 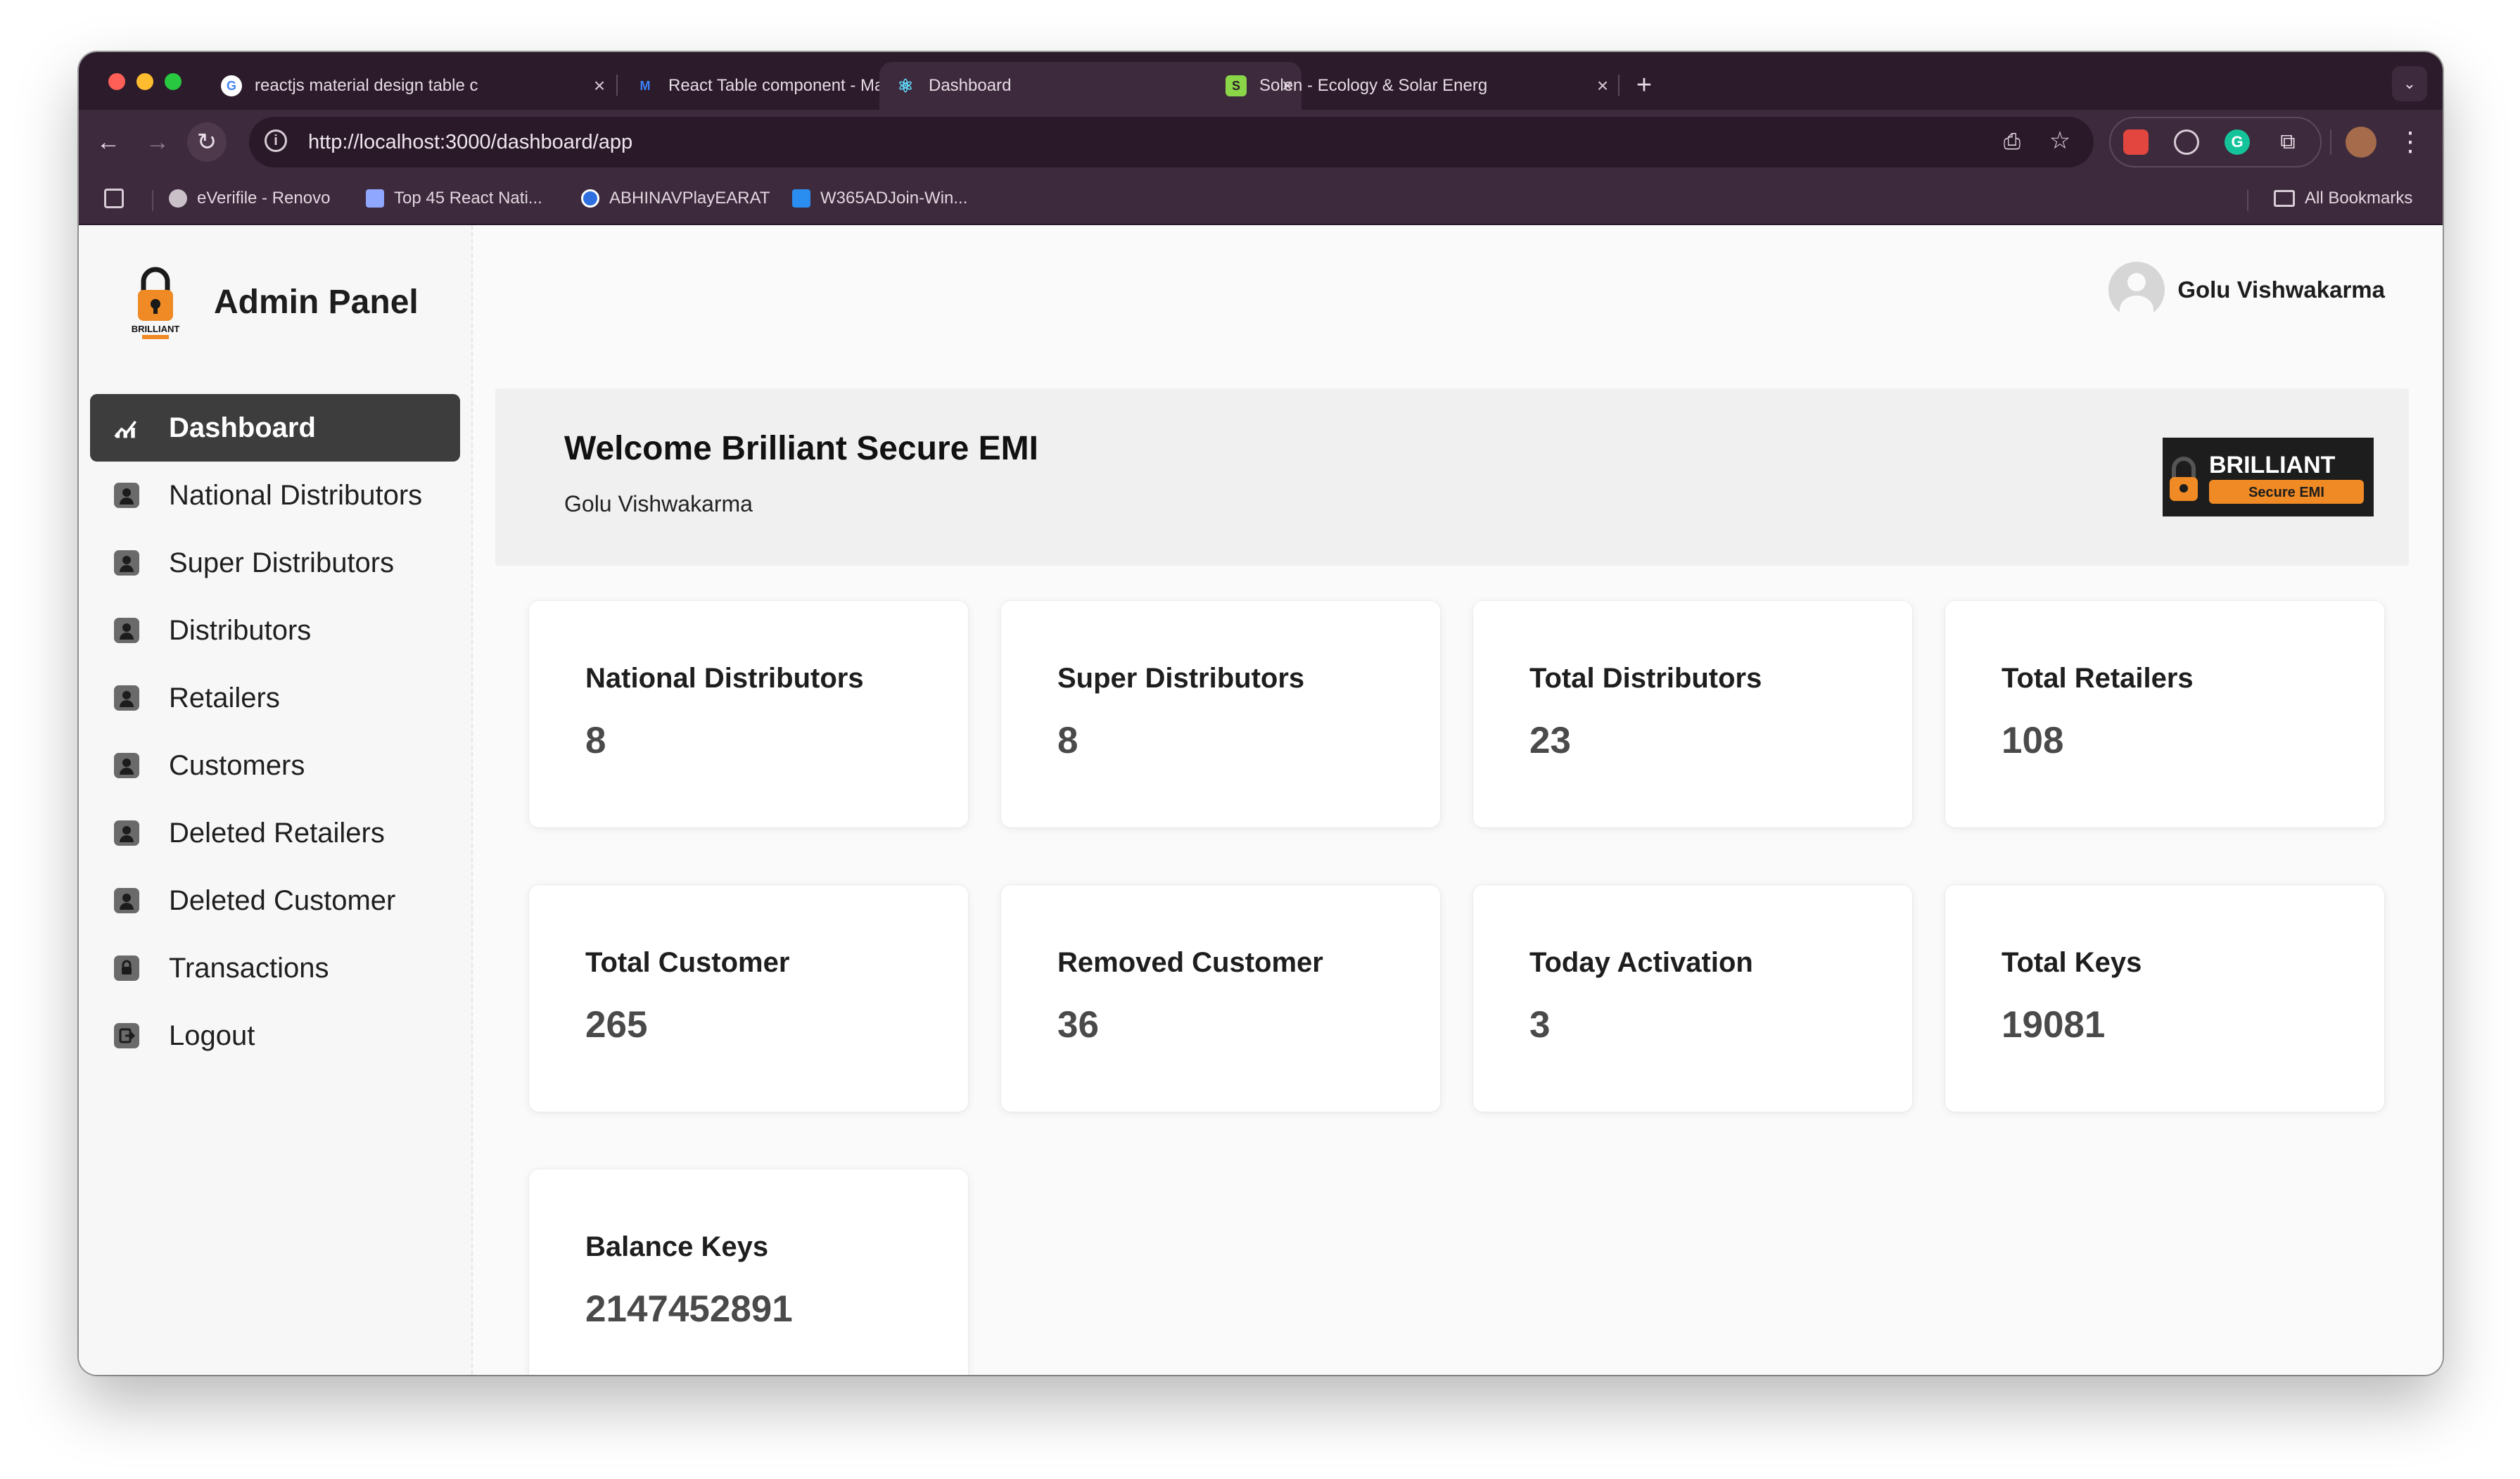 I want to click on sidebar-item-retailers: Retailers, so click(x=275, y=698).